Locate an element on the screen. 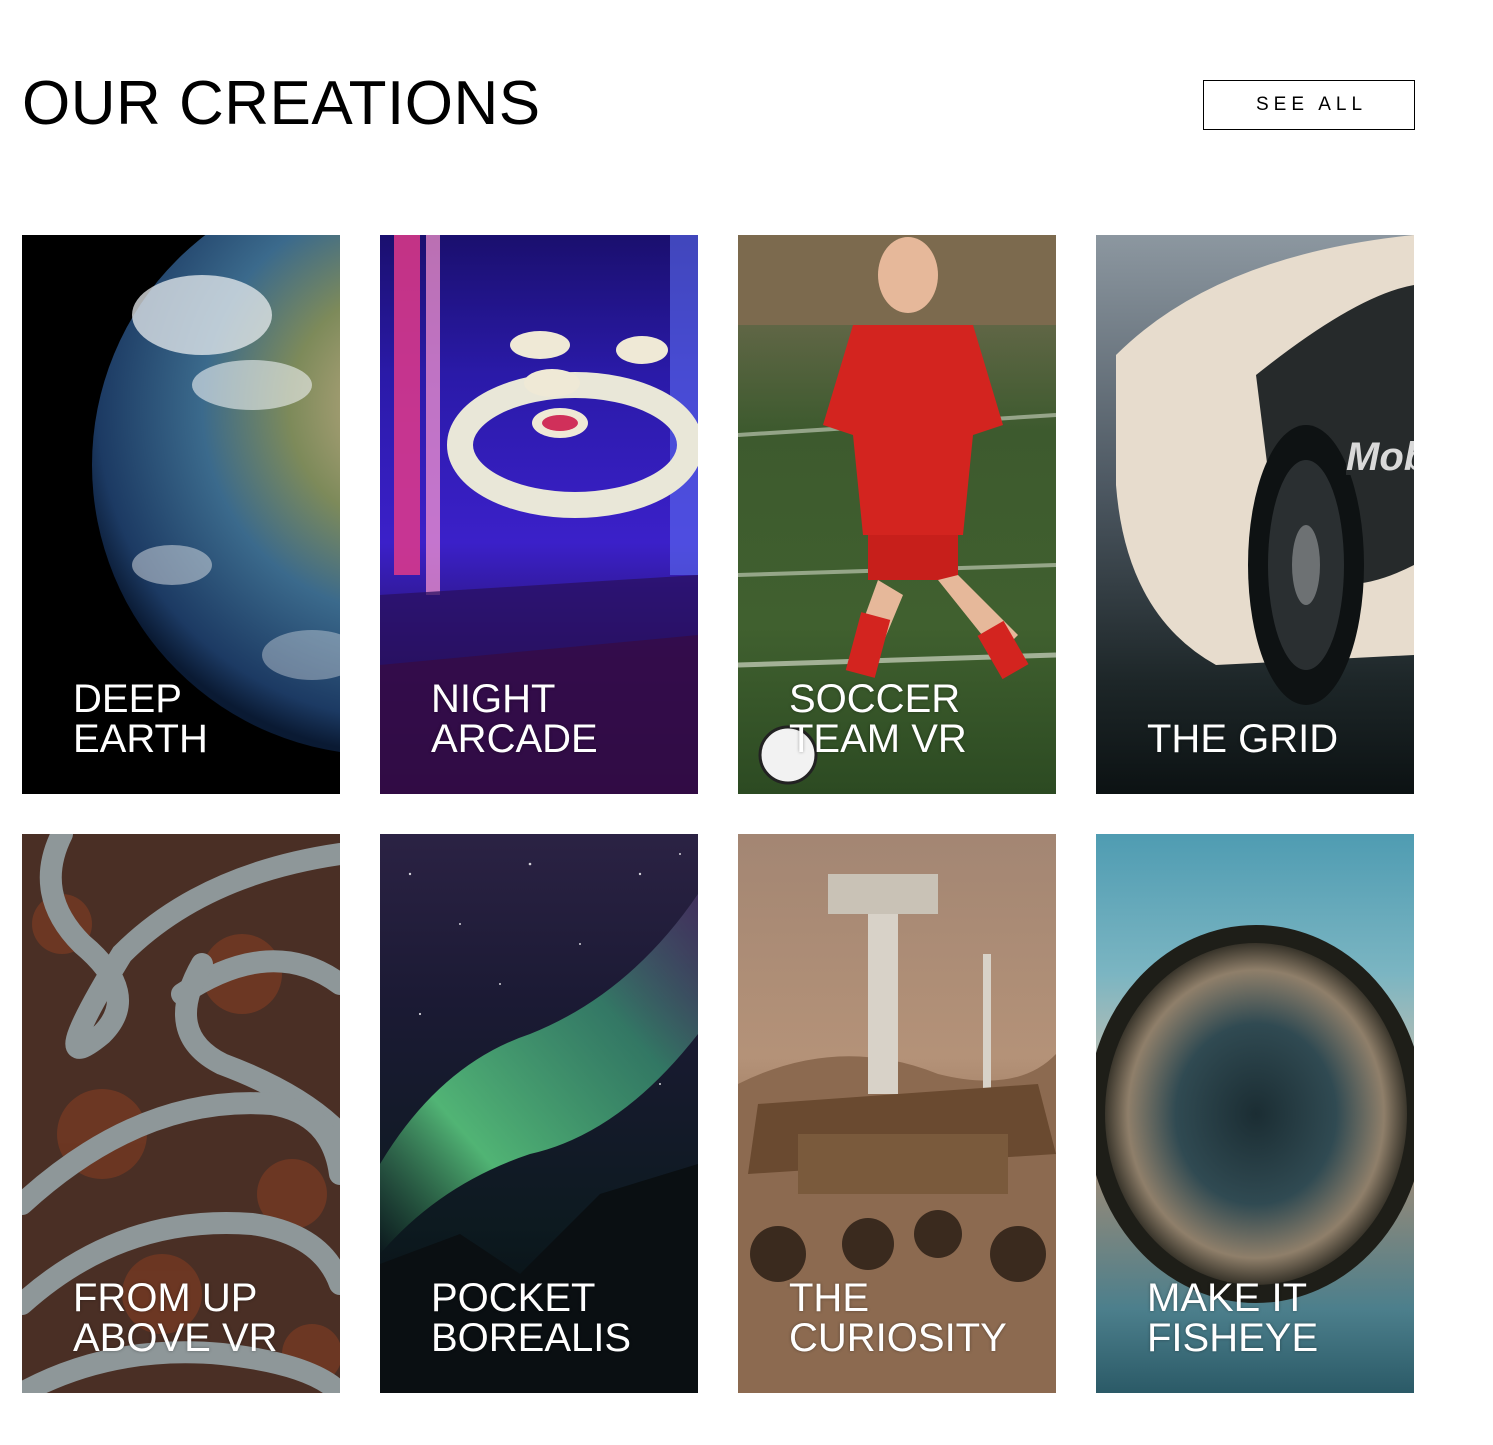 This screenshot has width=1493, height=1445. card-title: SOCCER TEAM VR is located at coordinates (878, 719).